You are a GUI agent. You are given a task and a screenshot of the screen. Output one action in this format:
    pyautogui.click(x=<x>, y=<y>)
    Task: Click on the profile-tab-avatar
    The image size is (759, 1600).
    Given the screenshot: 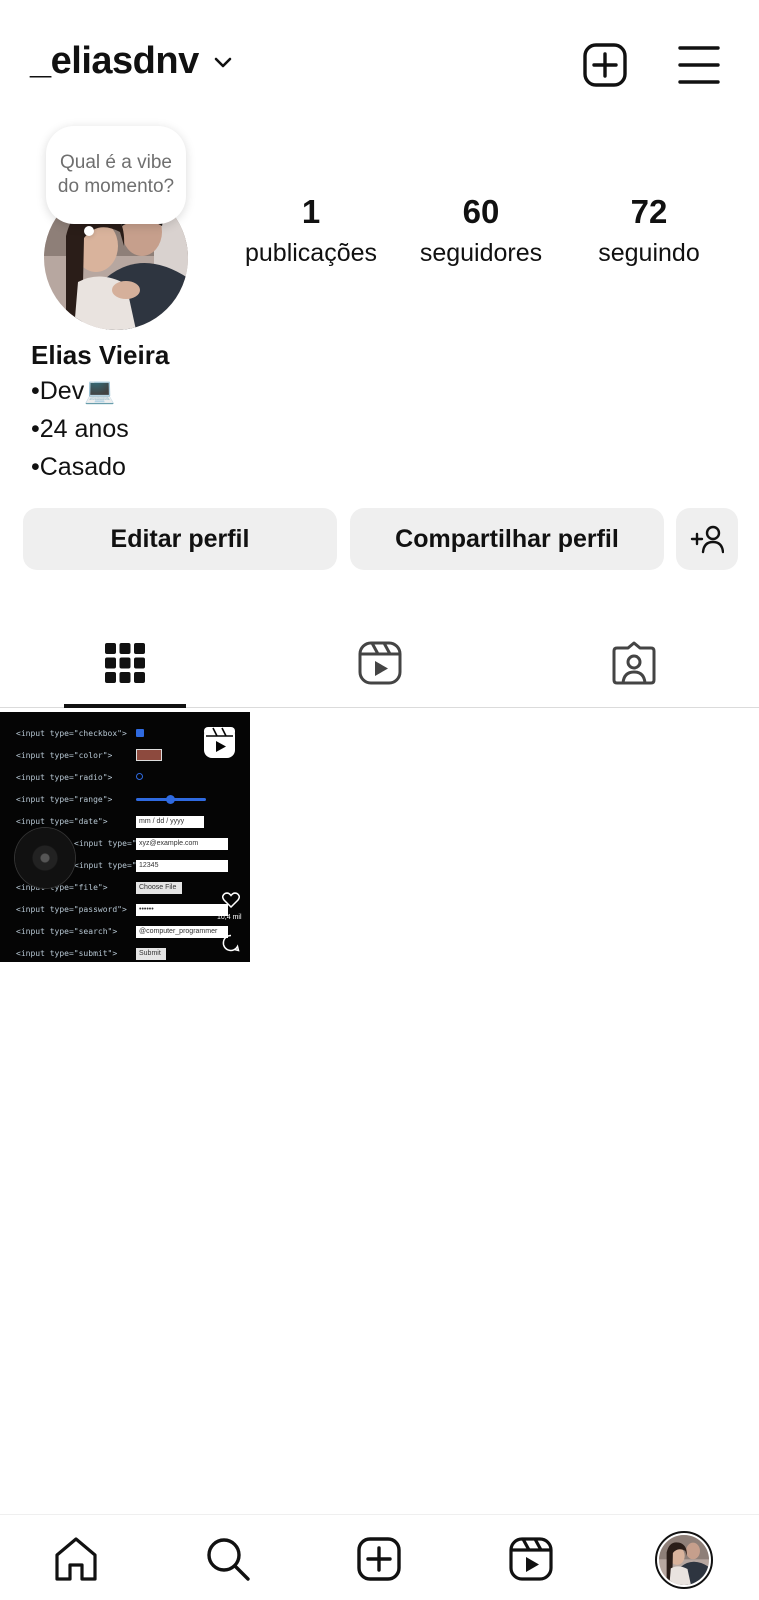 What is the action you would take?
    pyautogui.click(x=684, y=1560)
    